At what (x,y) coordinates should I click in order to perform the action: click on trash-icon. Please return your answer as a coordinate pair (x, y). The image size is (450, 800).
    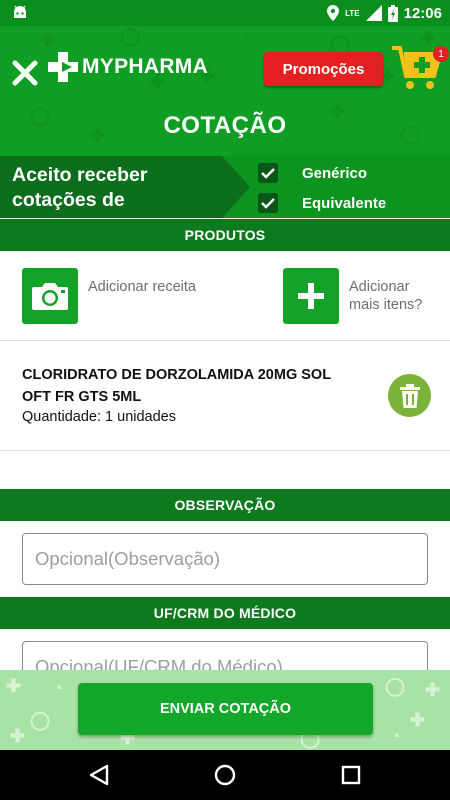
    Looking at the image, I should click on (409, 395).